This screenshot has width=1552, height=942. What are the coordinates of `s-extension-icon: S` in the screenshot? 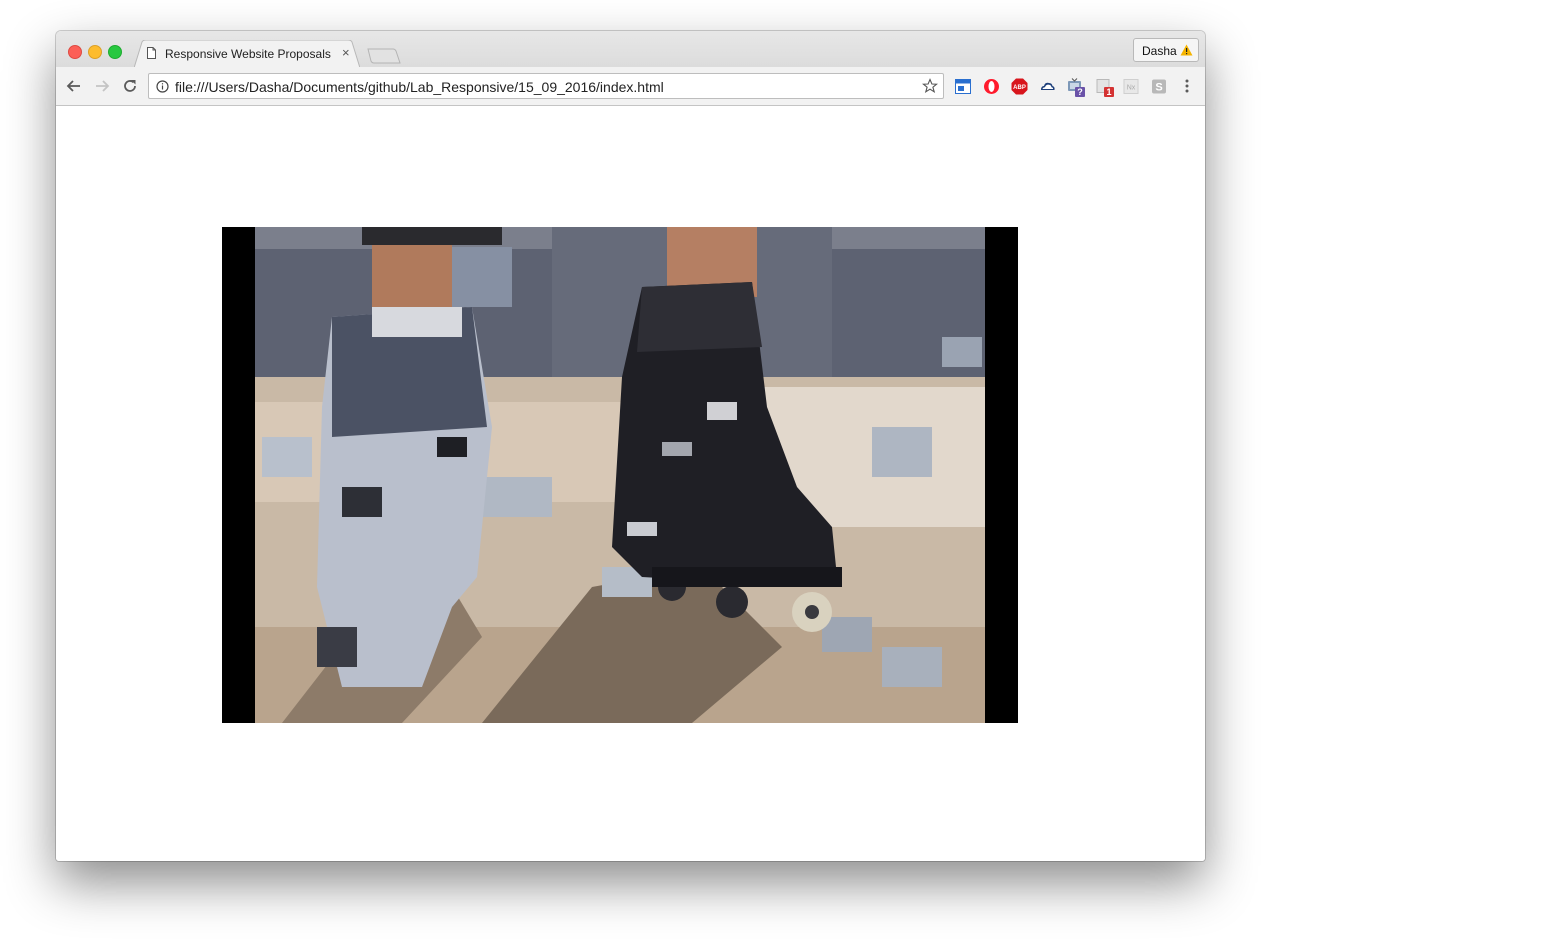 It's located at (1159, 86).